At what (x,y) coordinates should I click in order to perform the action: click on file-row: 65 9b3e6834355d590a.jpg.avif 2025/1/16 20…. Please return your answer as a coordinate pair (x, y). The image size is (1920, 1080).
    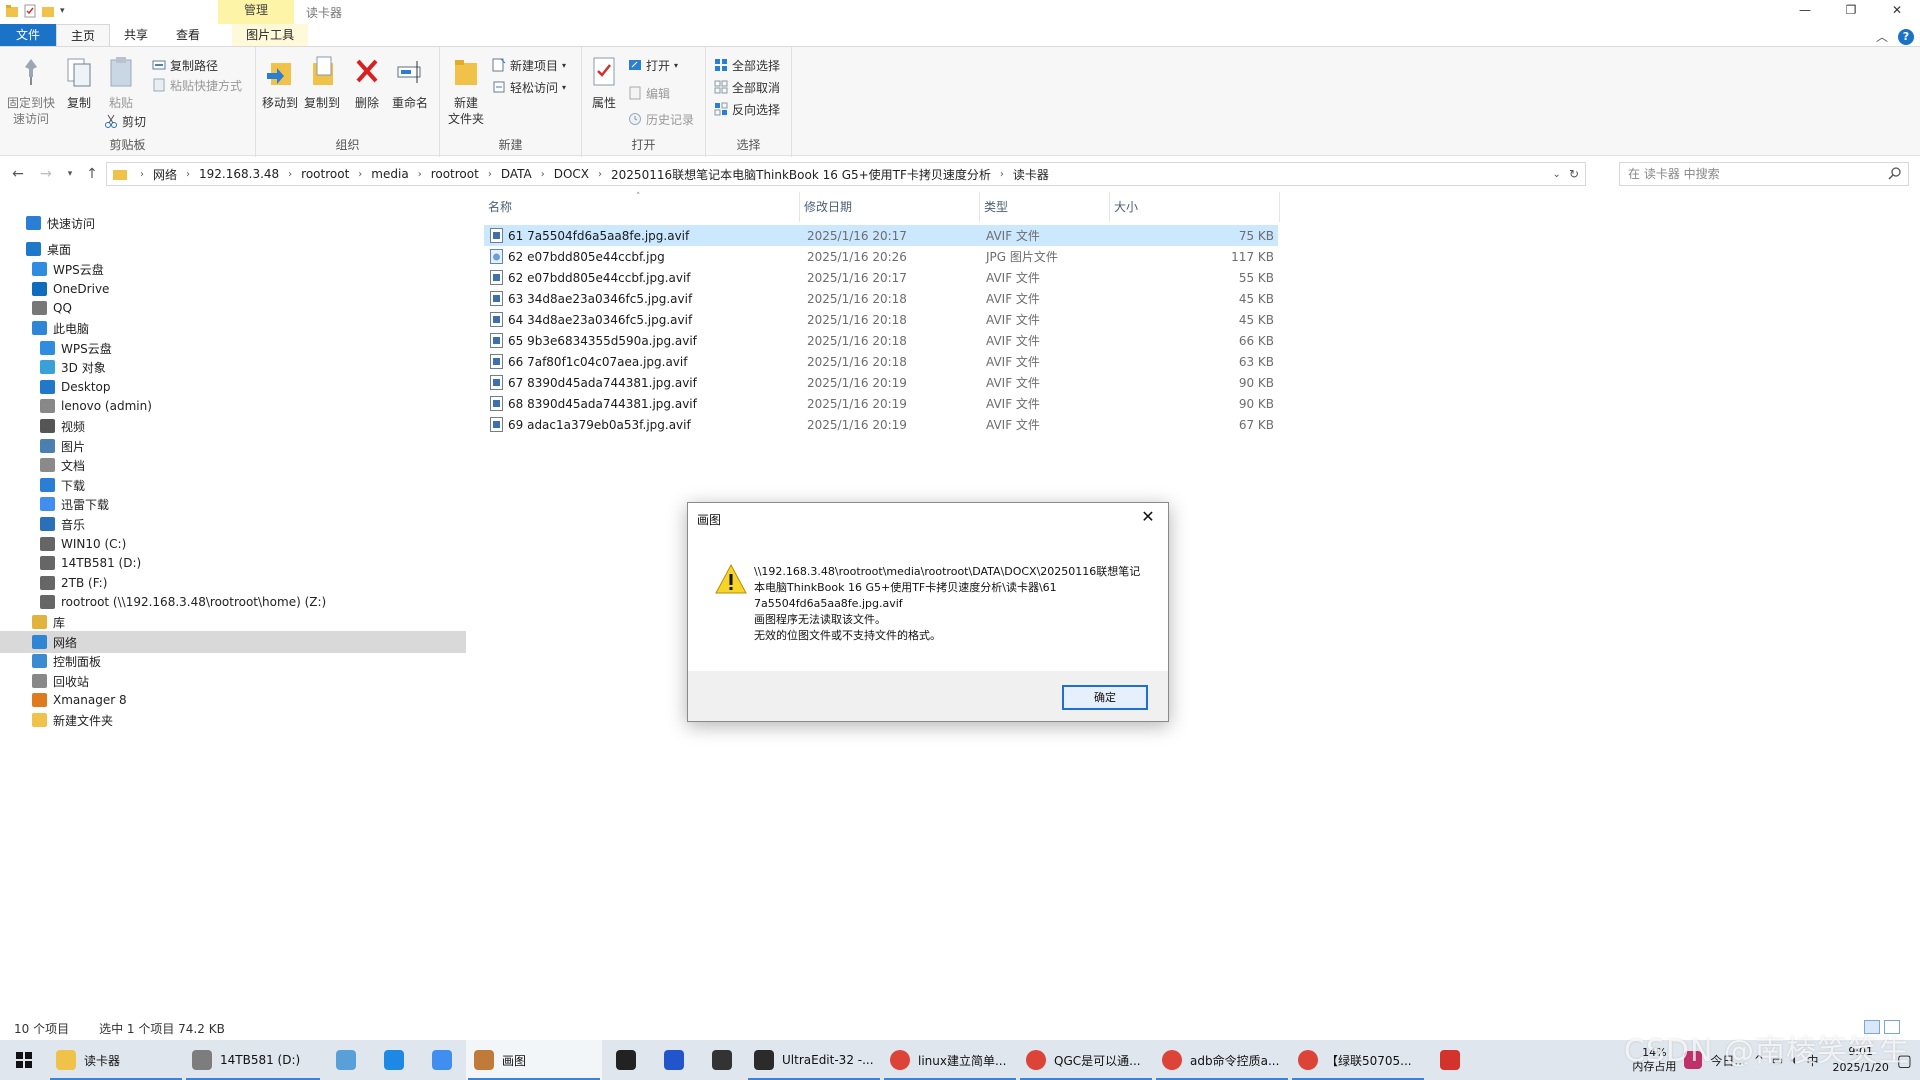
    Looking at the image, I should click on (881, 340).